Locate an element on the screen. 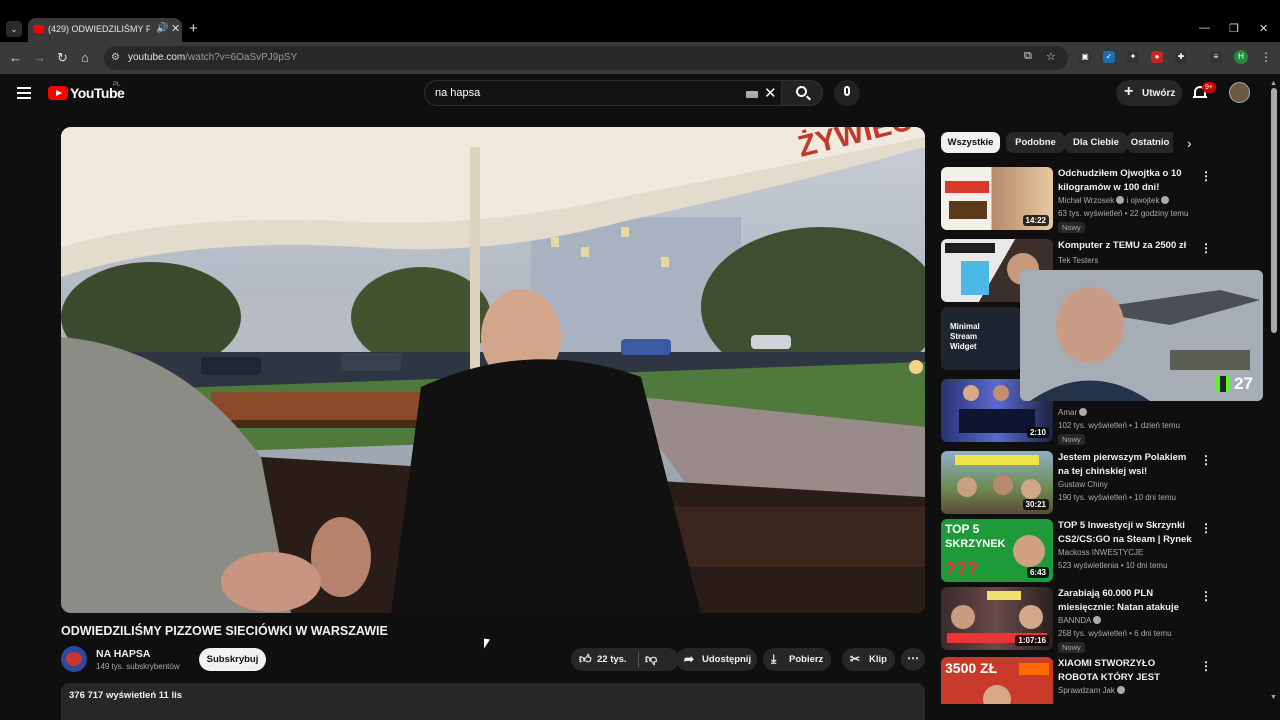 The height and width of the screenshot is (720, 1280). browser-tab-strip: ⌄ (429) ODWIEDZILIŚMY PIZZ 🔊 ✕ + — ❐ ✕ is located at coordinates (640, 21).